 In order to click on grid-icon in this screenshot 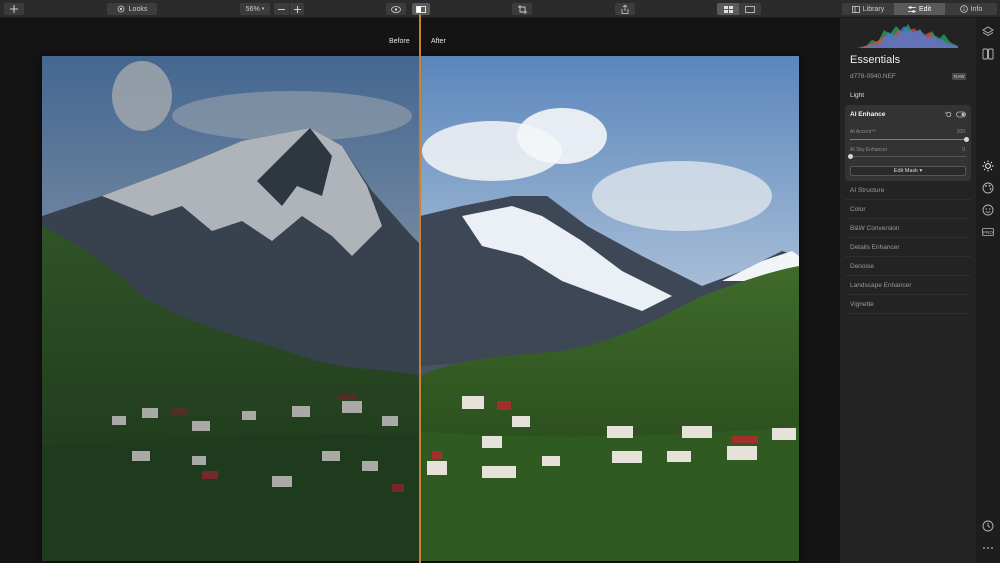, I will do `click(728, 9)`.